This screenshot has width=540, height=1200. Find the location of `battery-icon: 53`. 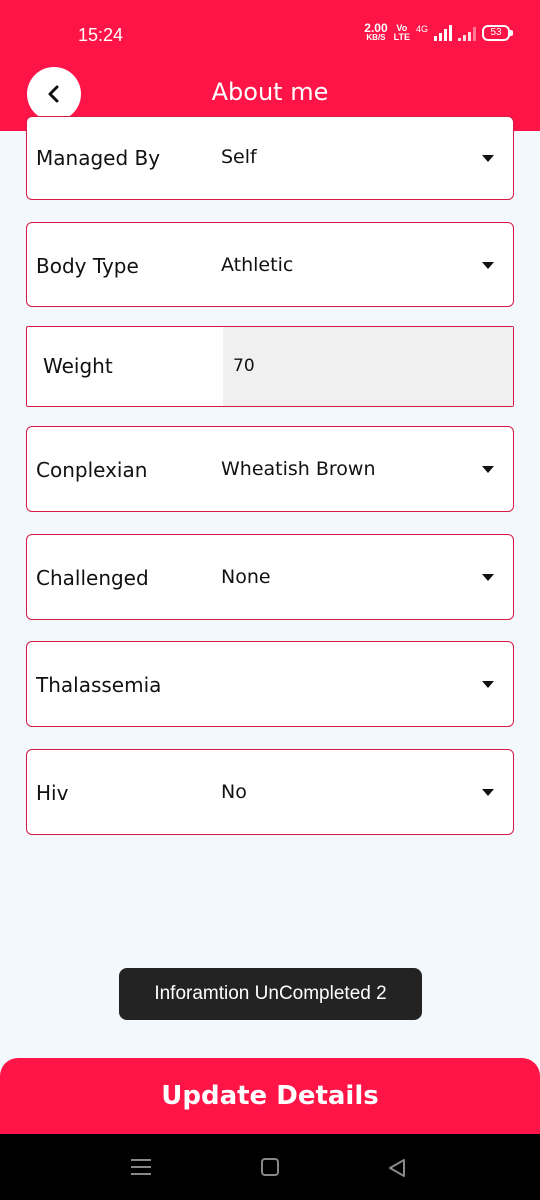

battery-icon: 53 is located at coordinates (497, 33).